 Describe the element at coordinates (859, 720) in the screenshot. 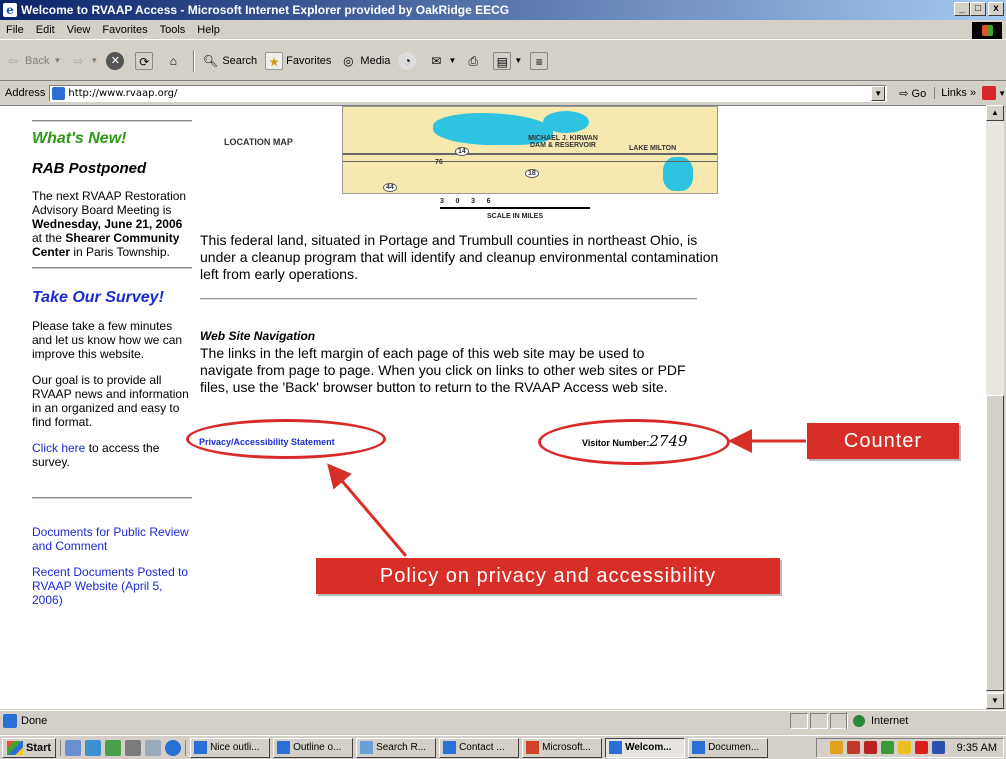

I see `internet-globe-icon` at that location.